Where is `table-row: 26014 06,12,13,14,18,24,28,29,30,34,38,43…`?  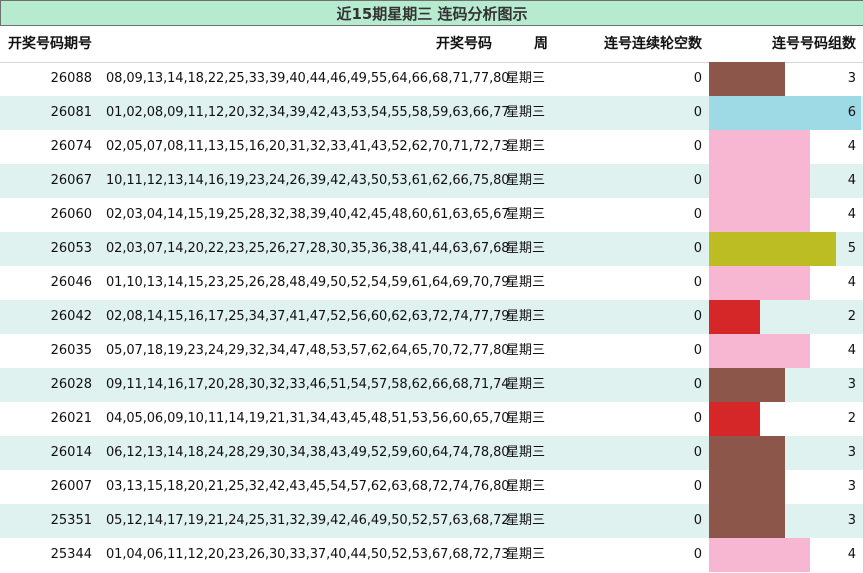
table-row: 26014 06,12,13,14,18,24,28,29,30,34,38,43… is located at coordinates (432, 453).